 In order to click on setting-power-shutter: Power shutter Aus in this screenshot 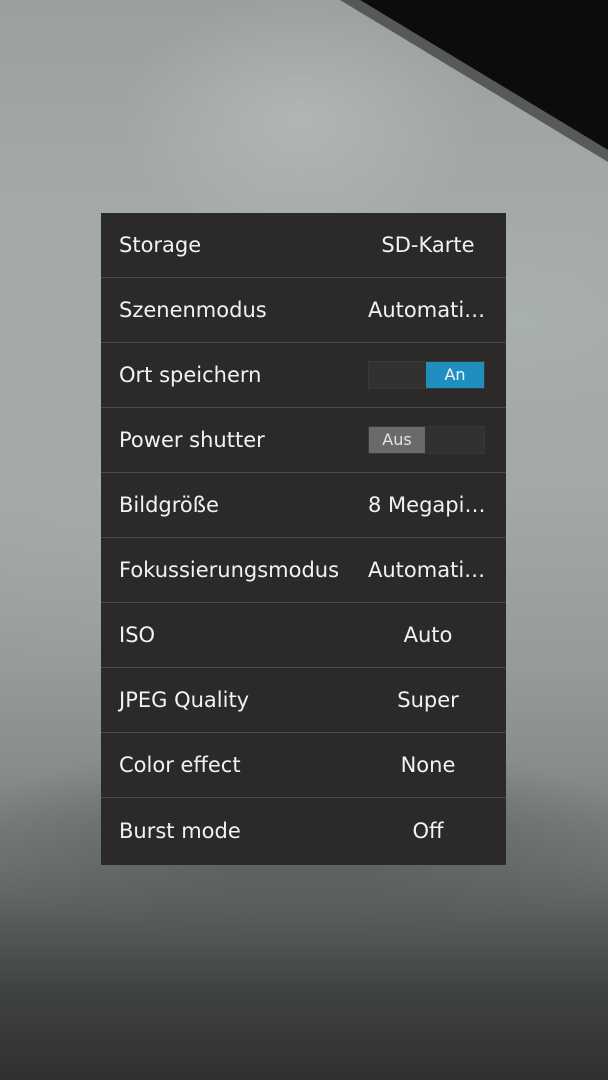, I will do `click(303, 440)`.